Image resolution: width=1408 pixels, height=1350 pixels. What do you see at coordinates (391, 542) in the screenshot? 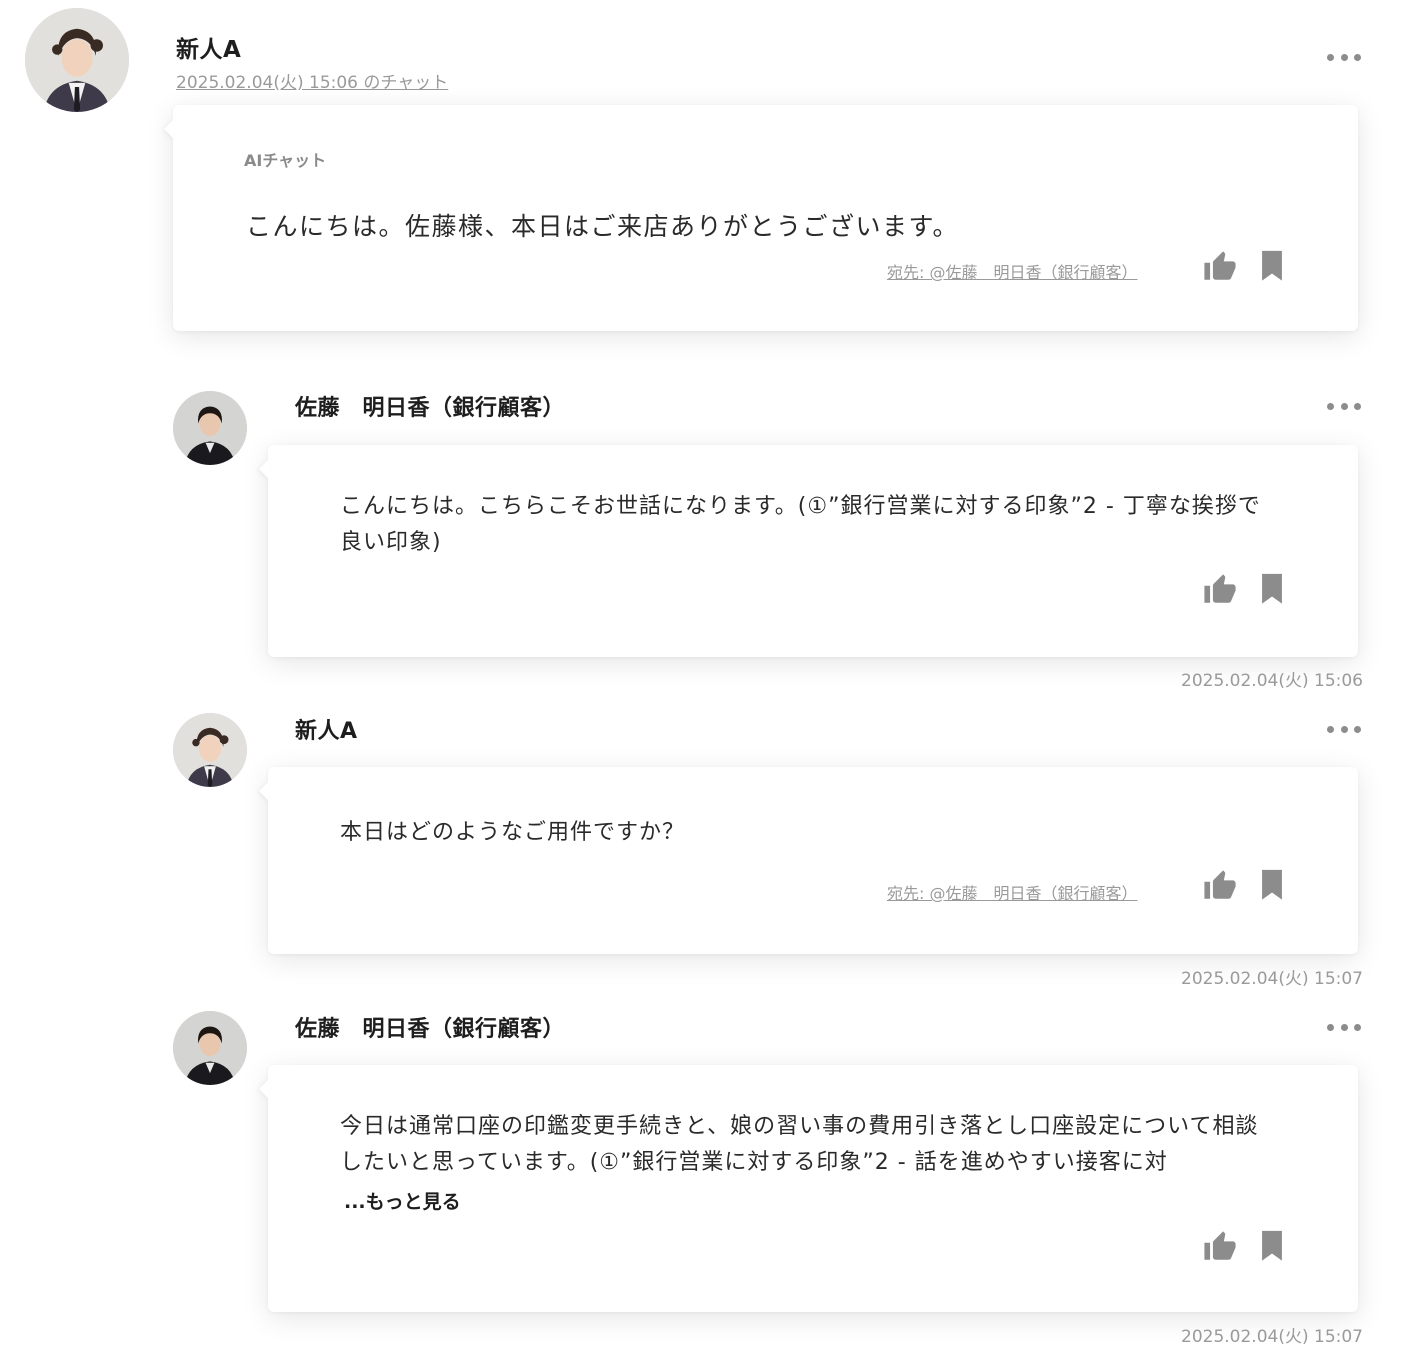
I see `message-text-line: 良い印象)` at bounding box center [391, 542].